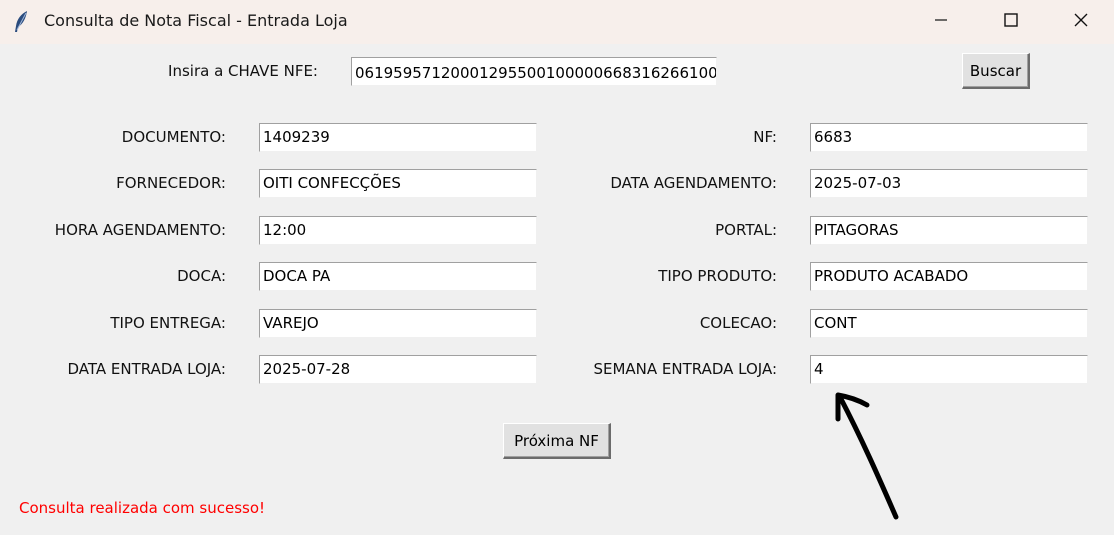 This screenshot has height=535, width=1114. I want to click on status-message: Consulta realizada com sucesso!, so click(142, 508).